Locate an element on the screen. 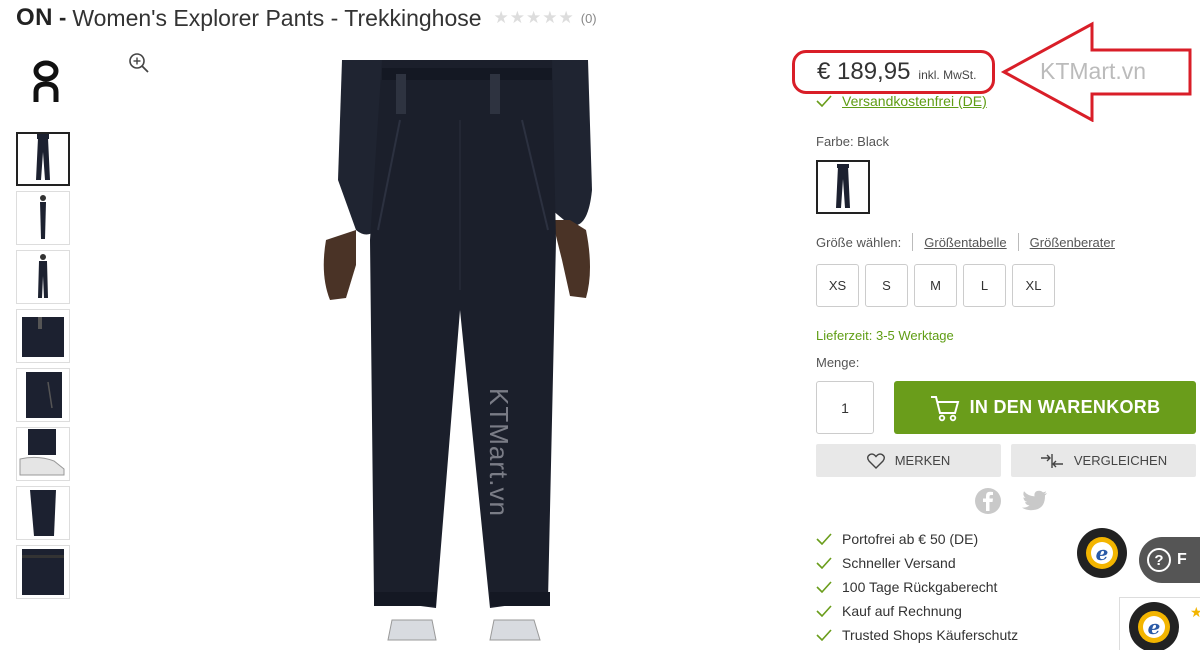 Image resolution: width=1200 pixels, height=650 pixels. thumbnail-pocket-detail is located at coordinates (43, 395).